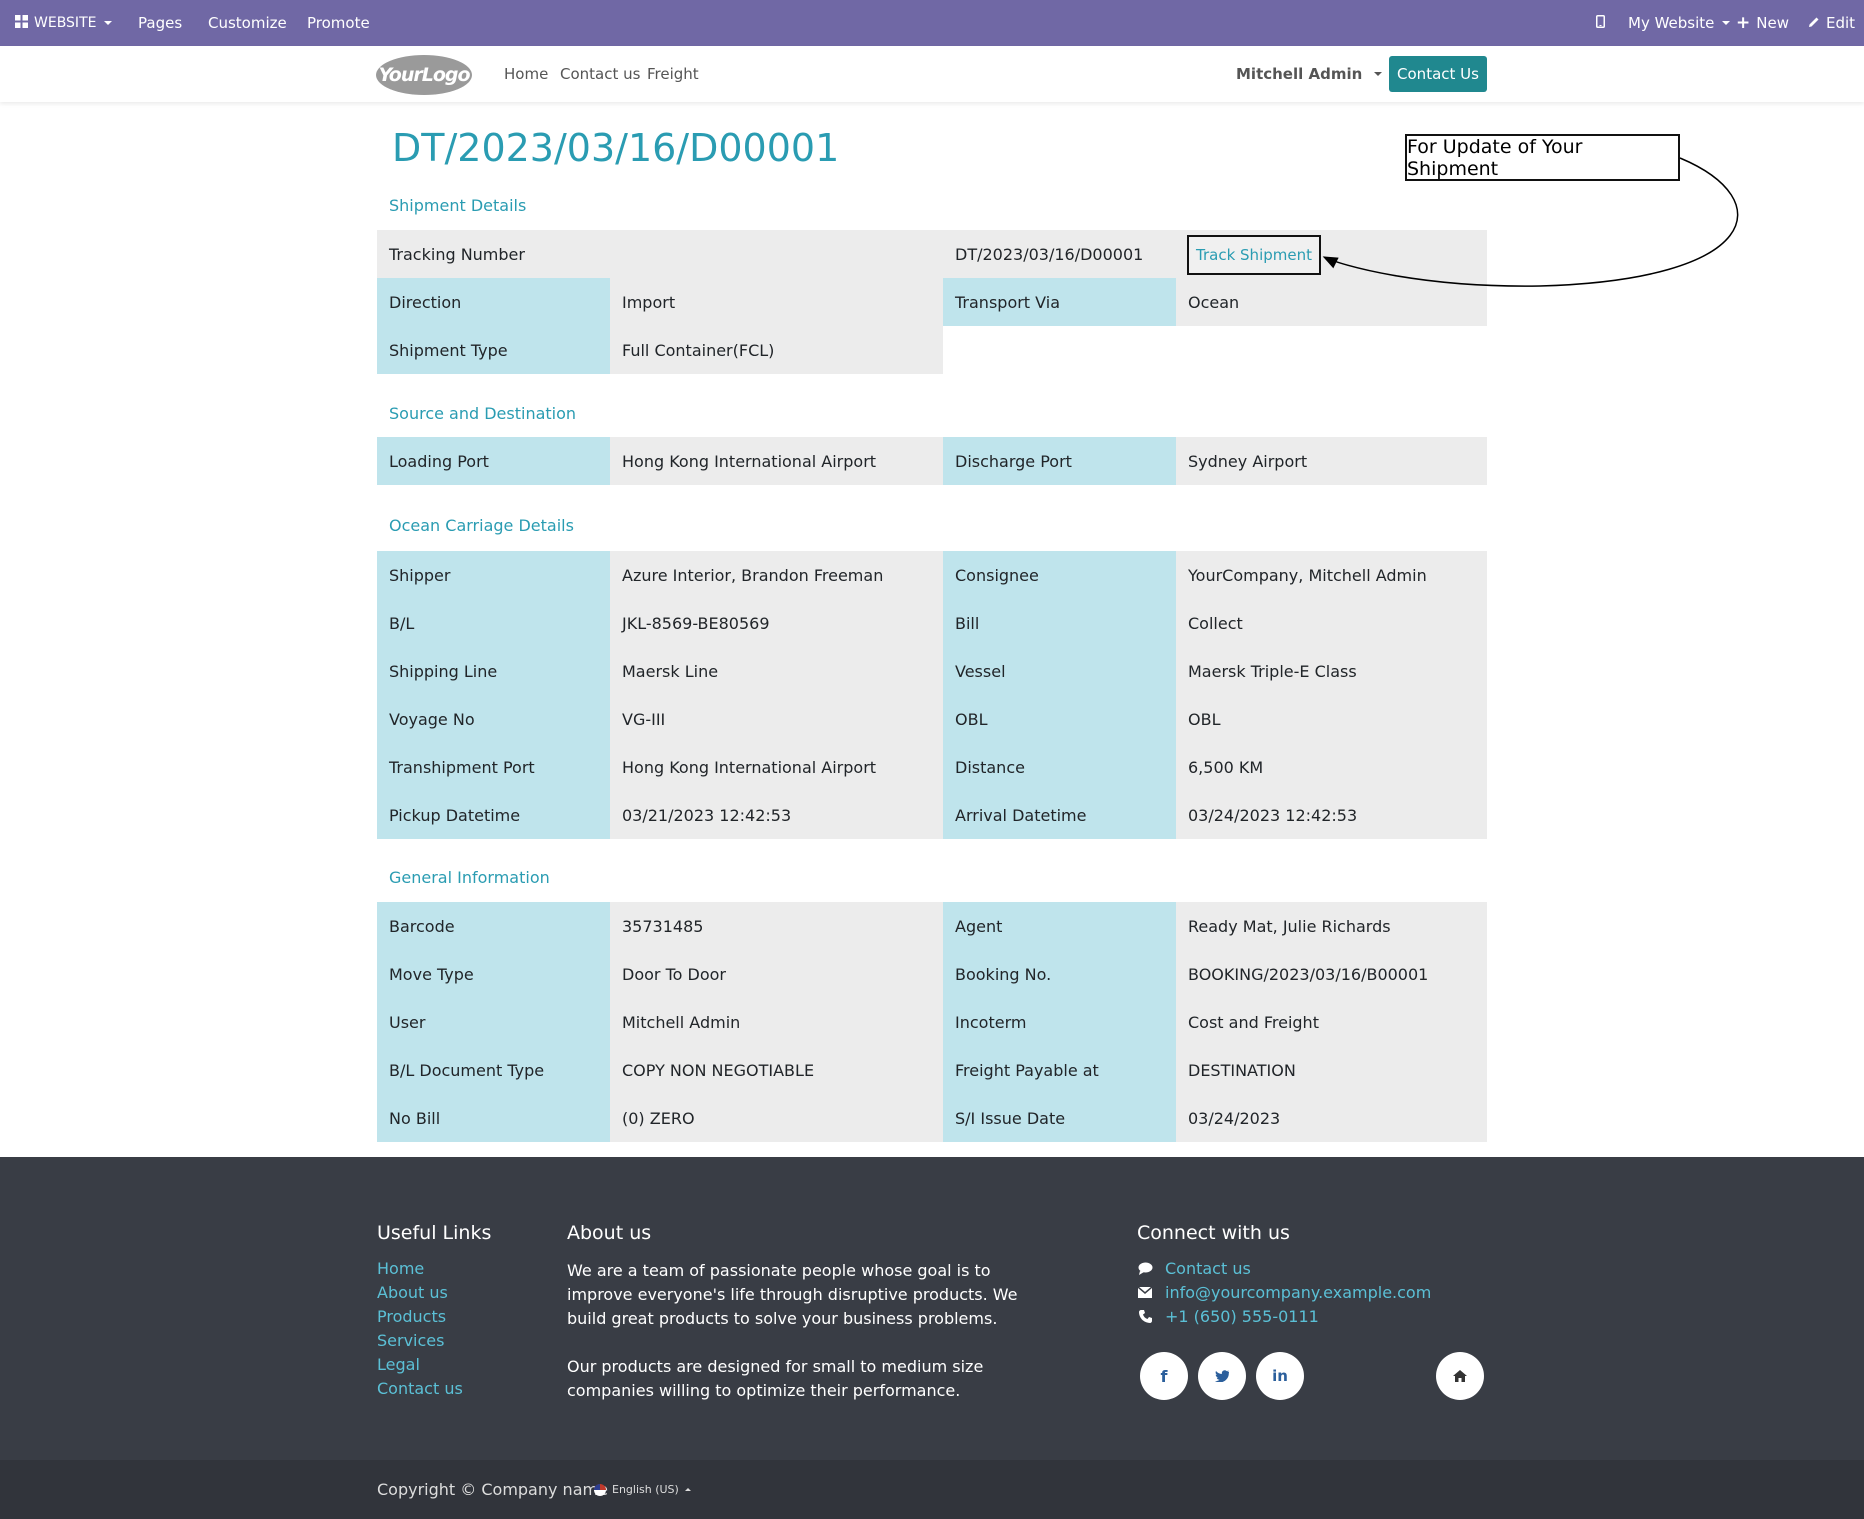 The image size is (1864, 1519). I want to click on nav-contact-us: Contact us, so click(600, 74).